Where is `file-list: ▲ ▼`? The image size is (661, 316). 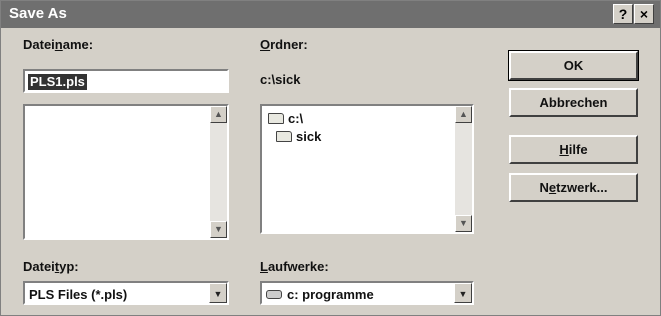 file-list: ▲ ▼ is located at coordinates (126, 172).